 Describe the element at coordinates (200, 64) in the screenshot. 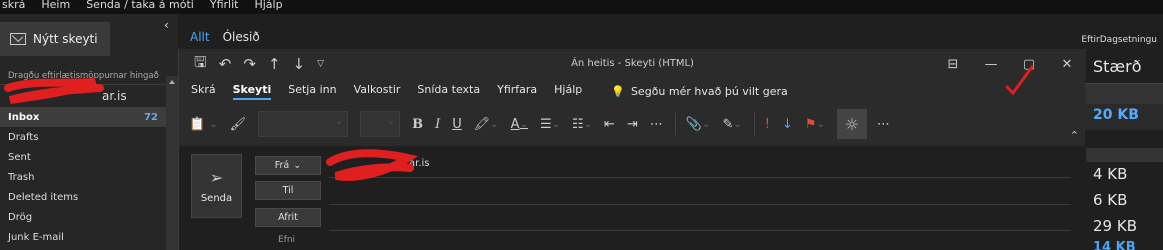

I see `save-icon: 🖫` at that location.